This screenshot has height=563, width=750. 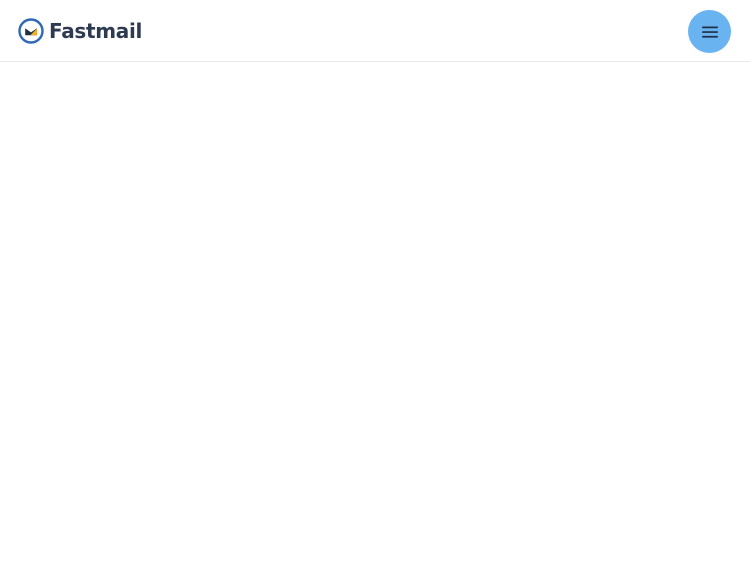 I want to click on site-header: Fastmail, so click(x=375, y=31).